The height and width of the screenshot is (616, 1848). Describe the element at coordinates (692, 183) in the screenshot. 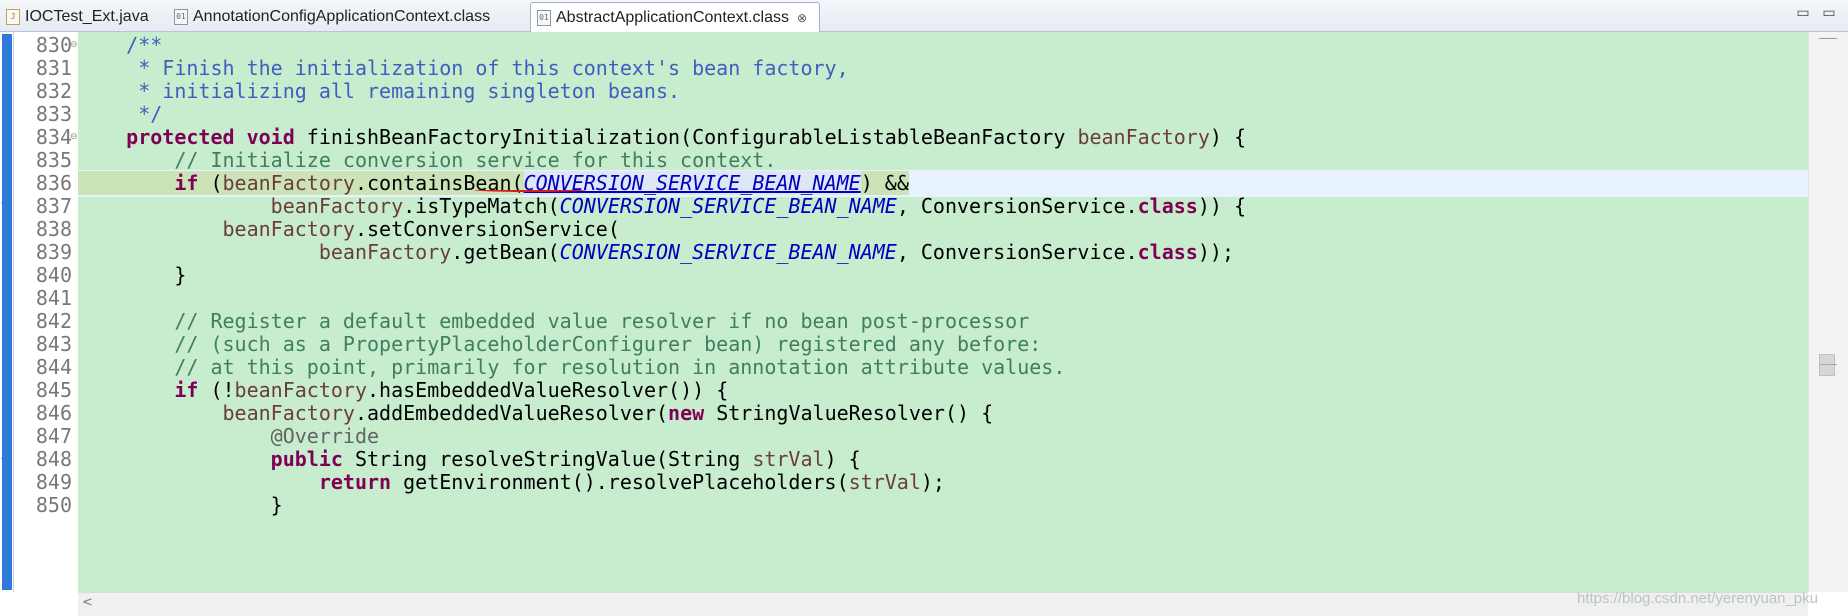

I see `selected-identifier: CONVERSION_SERVICE_BEAN_NAME` at that location.